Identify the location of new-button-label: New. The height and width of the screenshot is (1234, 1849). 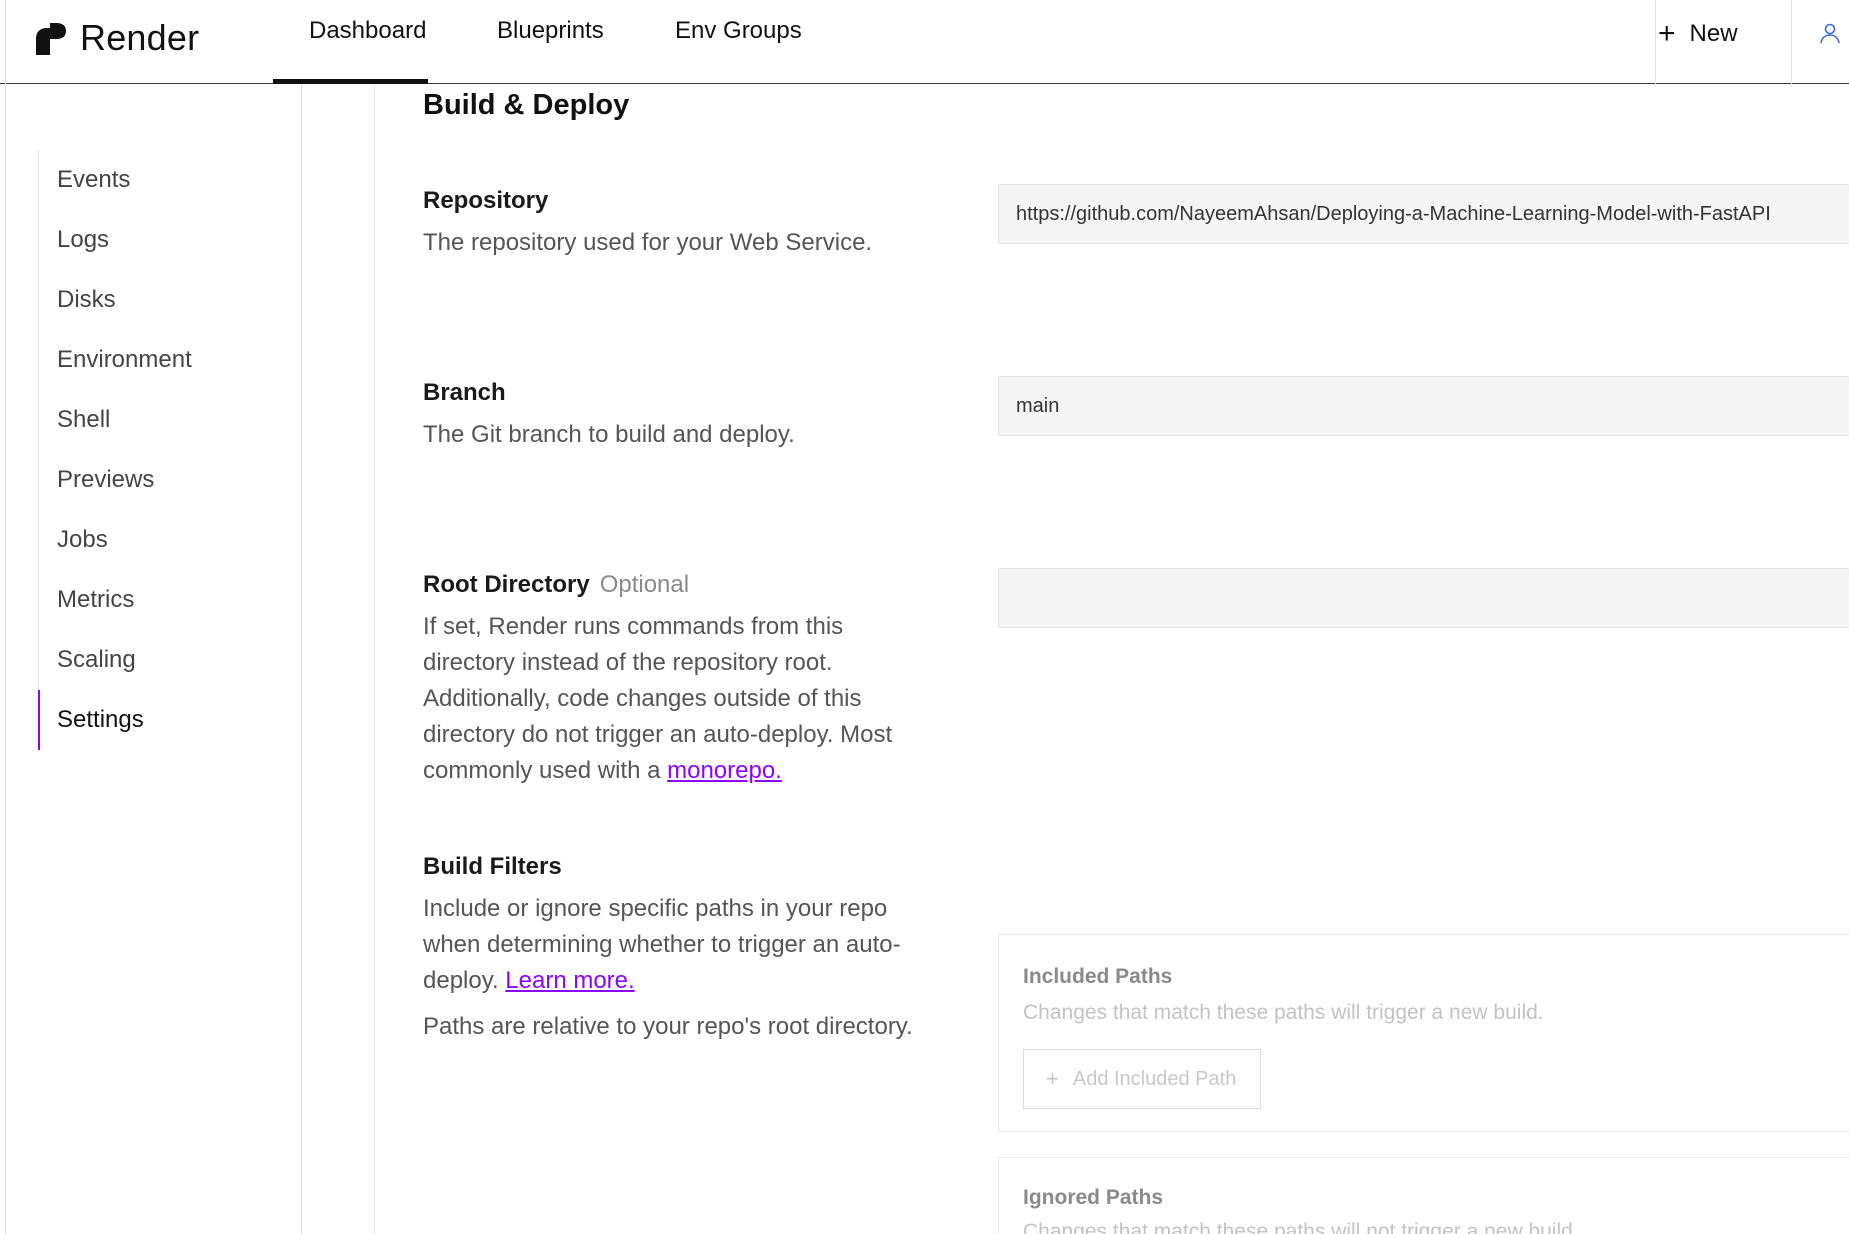
(1713, 33).